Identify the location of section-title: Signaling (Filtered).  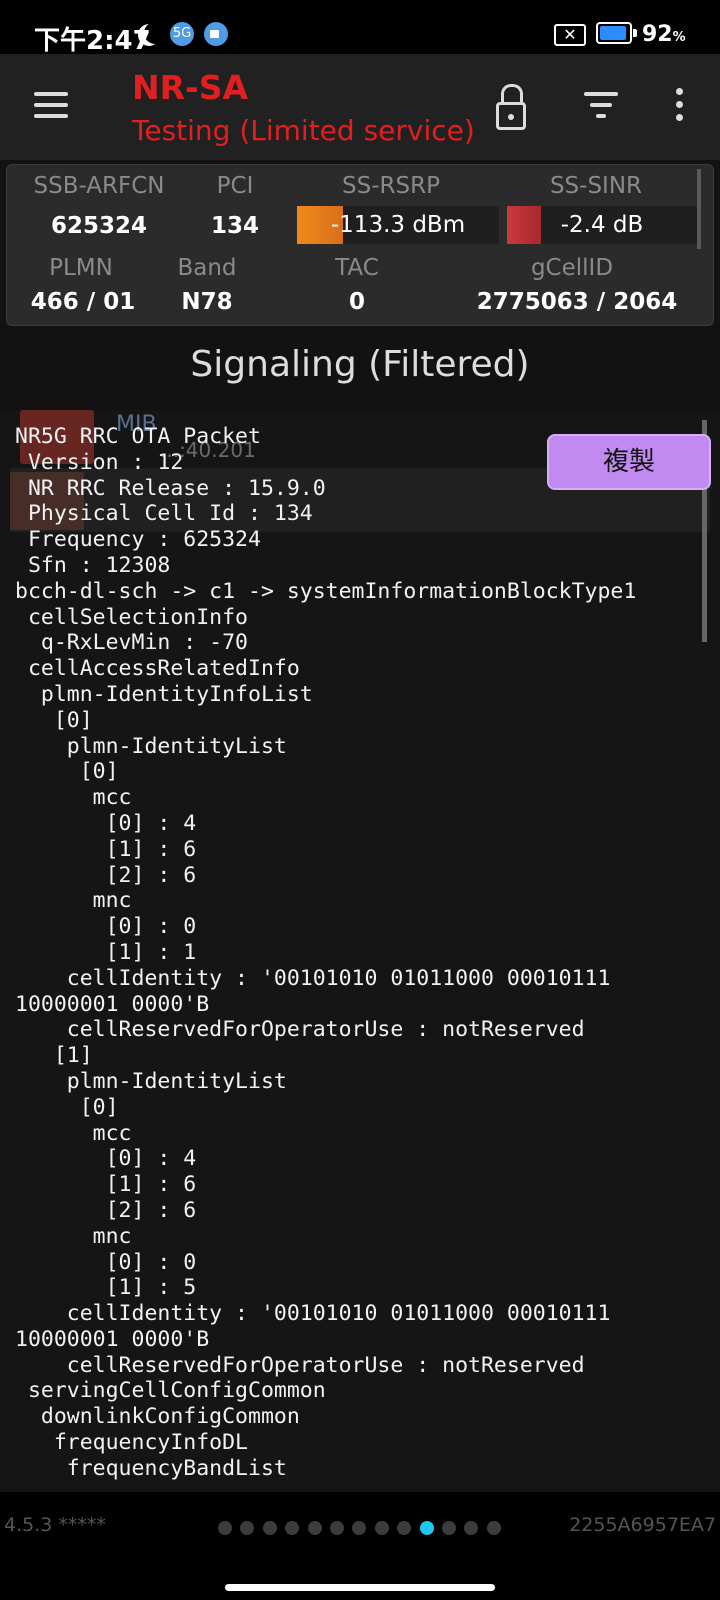
(360, 364).